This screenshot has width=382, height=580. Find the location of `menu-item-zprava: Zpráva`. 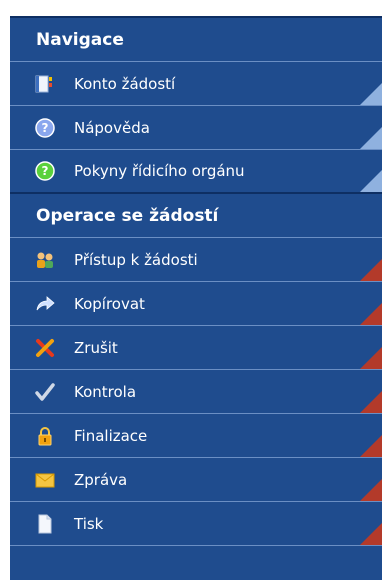

menu-item-zprava: Zpráva is located at coordinates (196, 480).